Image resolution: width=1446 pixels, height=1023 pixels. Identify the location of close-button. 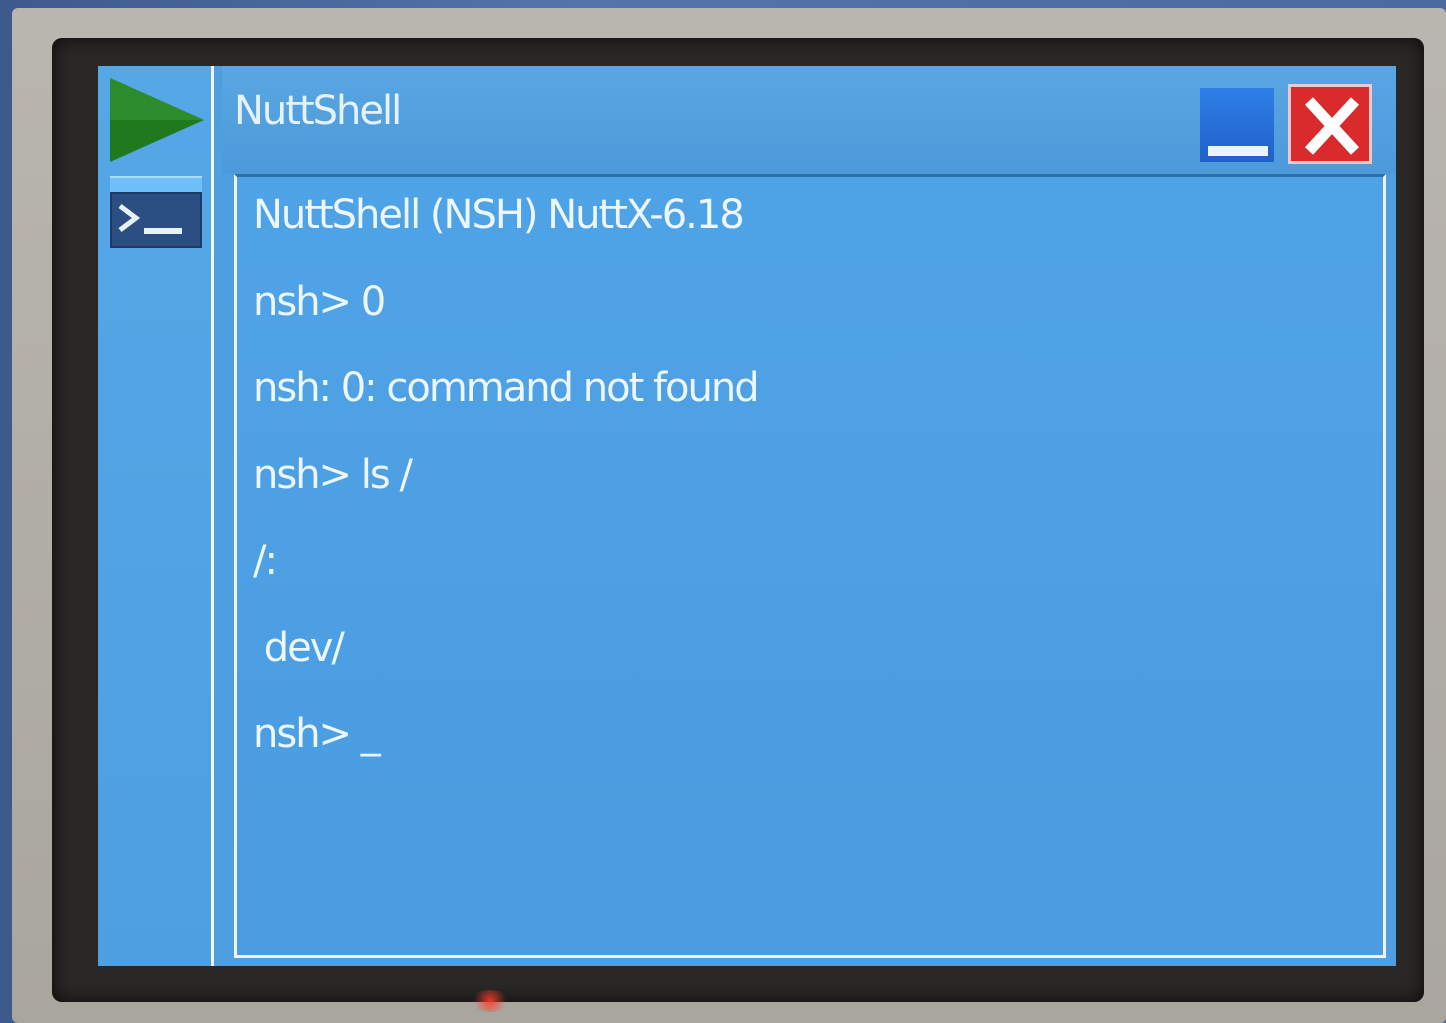
(1330, 124).